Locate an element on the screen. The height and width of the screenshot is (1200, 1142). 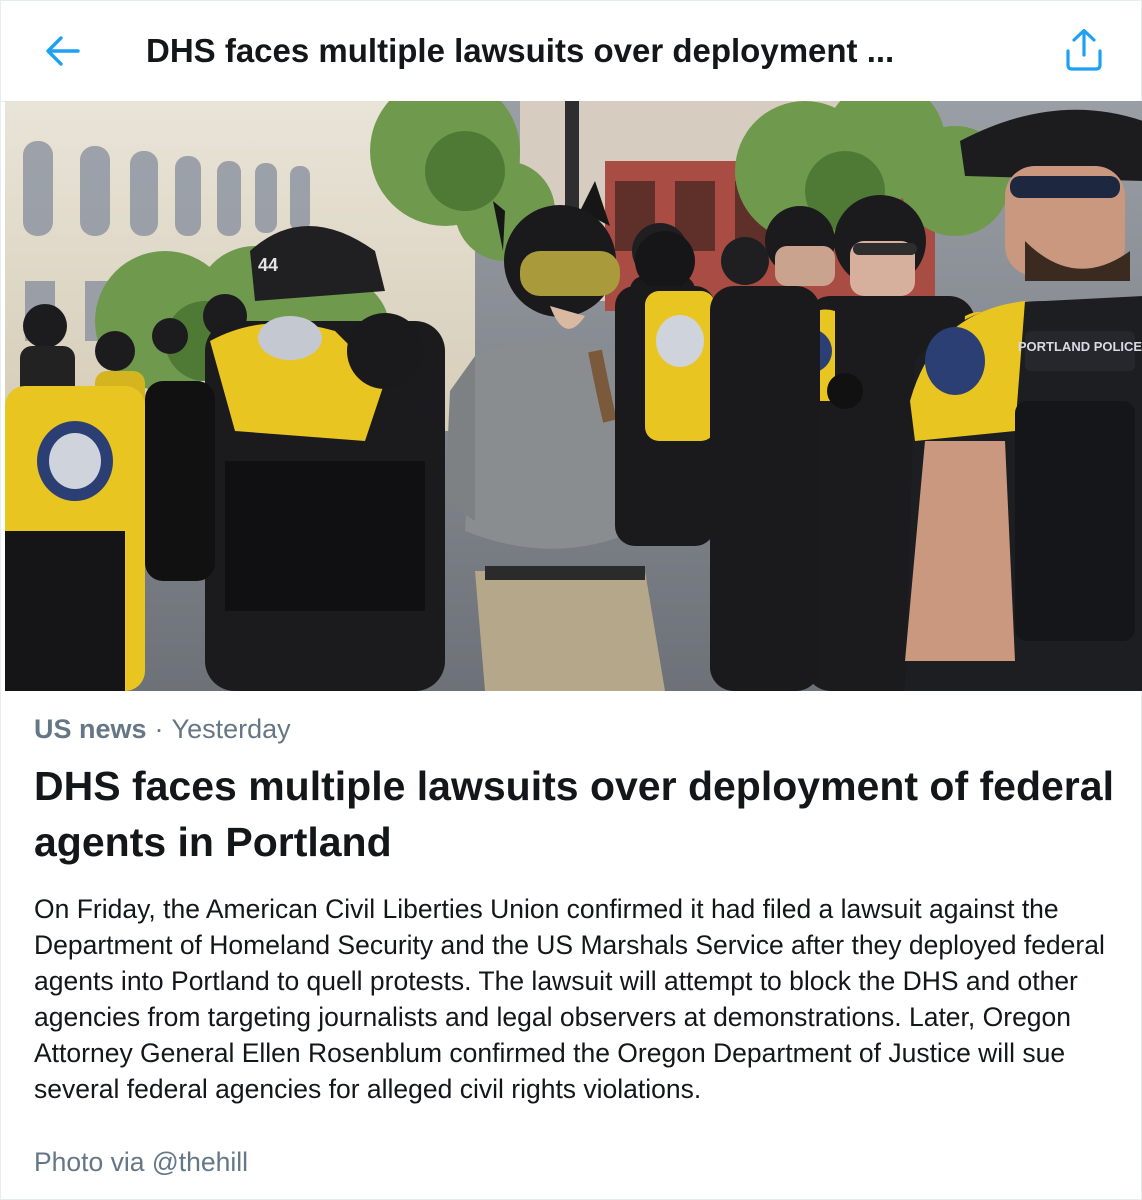
helmet-number: 44 is located at coordinates (268, 265).